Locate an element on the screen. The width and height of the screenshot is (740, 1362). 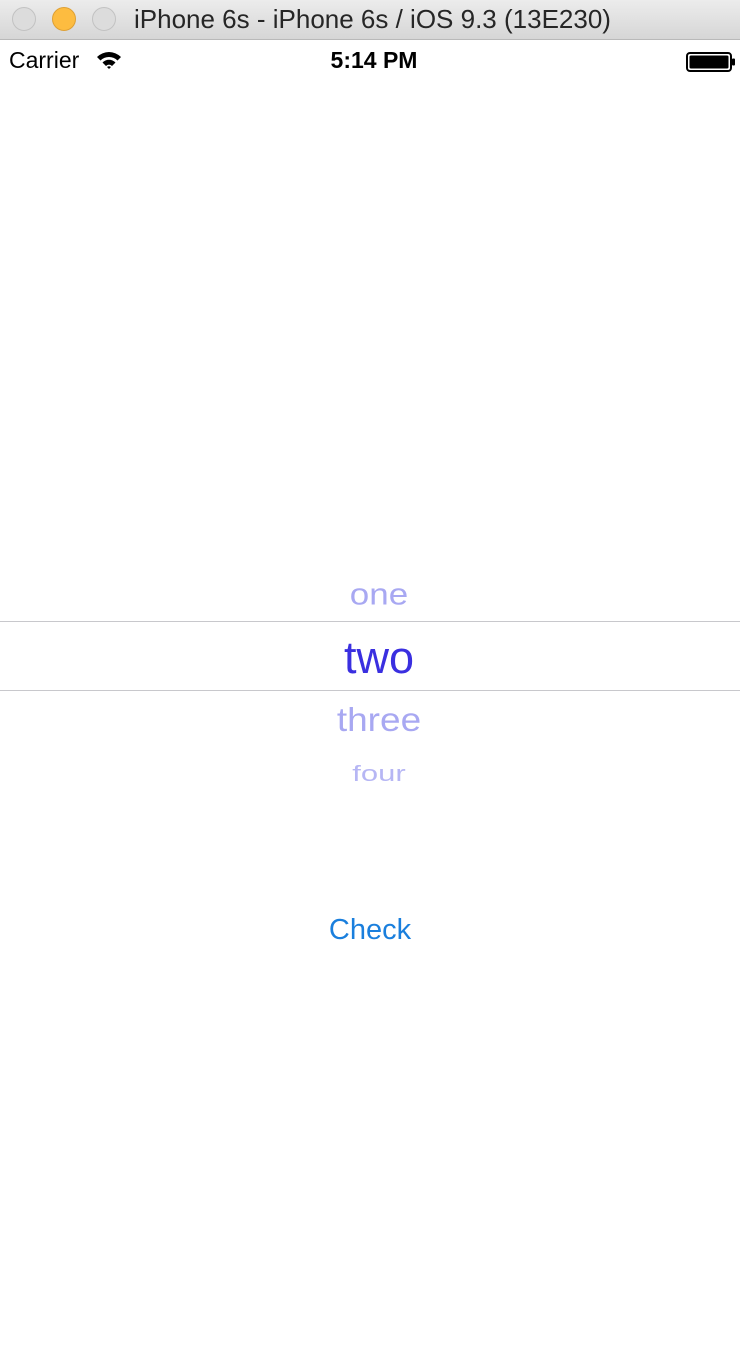
minimize-window-button is located at coordinates (64, 19).